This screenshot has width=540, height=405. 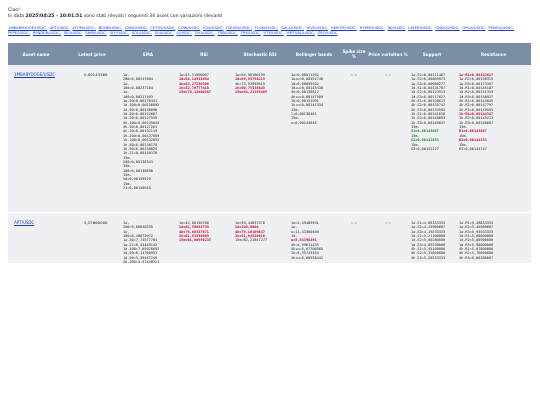 I want to click on asset-link: ATOM/USDC,, so click(x=83, y=28).